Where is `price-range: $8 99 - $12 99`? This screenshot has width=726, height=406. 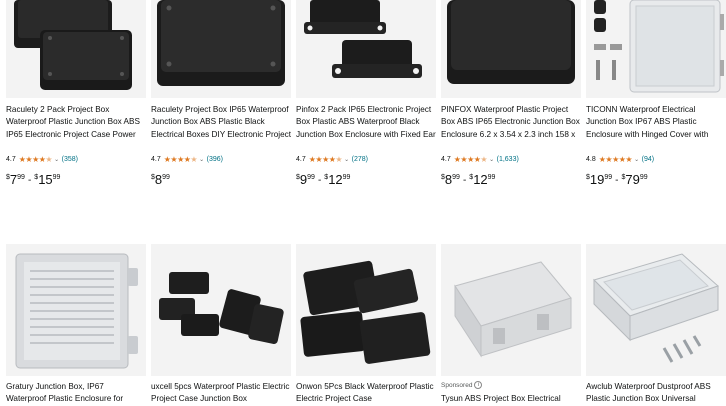 price-range: $8 99 - $12 99 is located at coordinates (468, 179).